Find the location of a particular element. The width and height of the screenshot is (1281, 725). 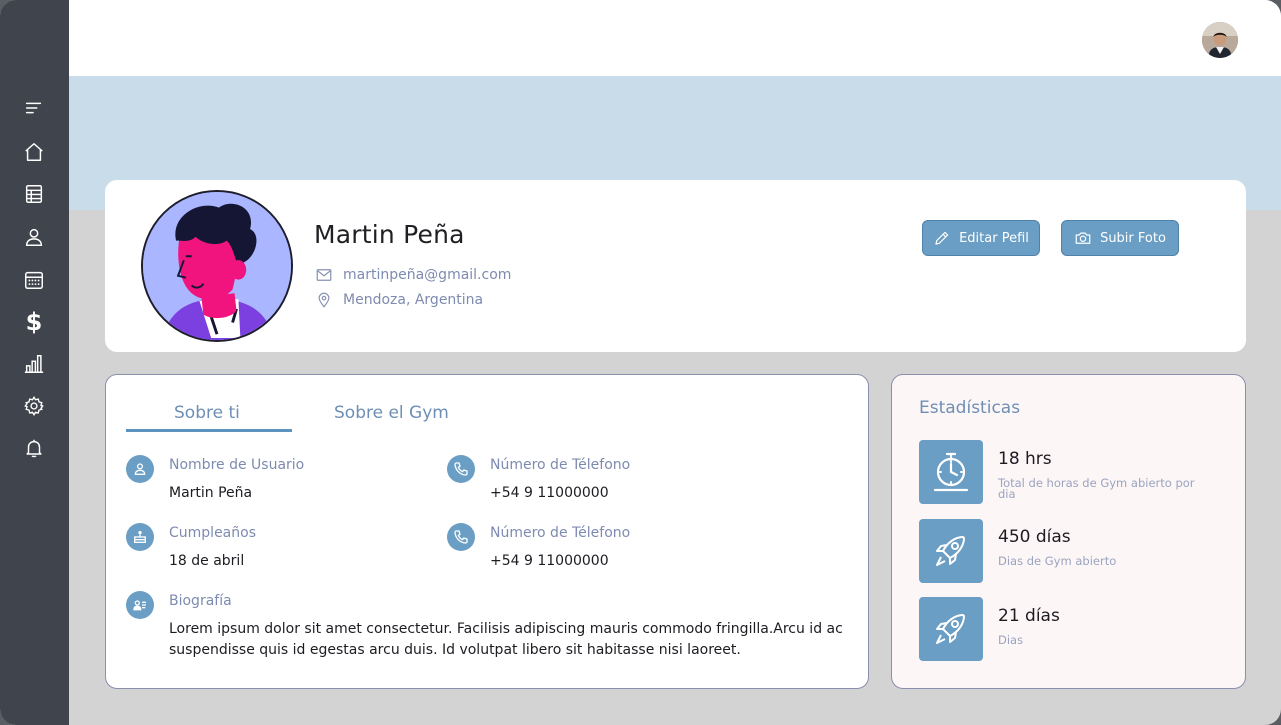

id-card-icon is located at coordinates (140, 605).